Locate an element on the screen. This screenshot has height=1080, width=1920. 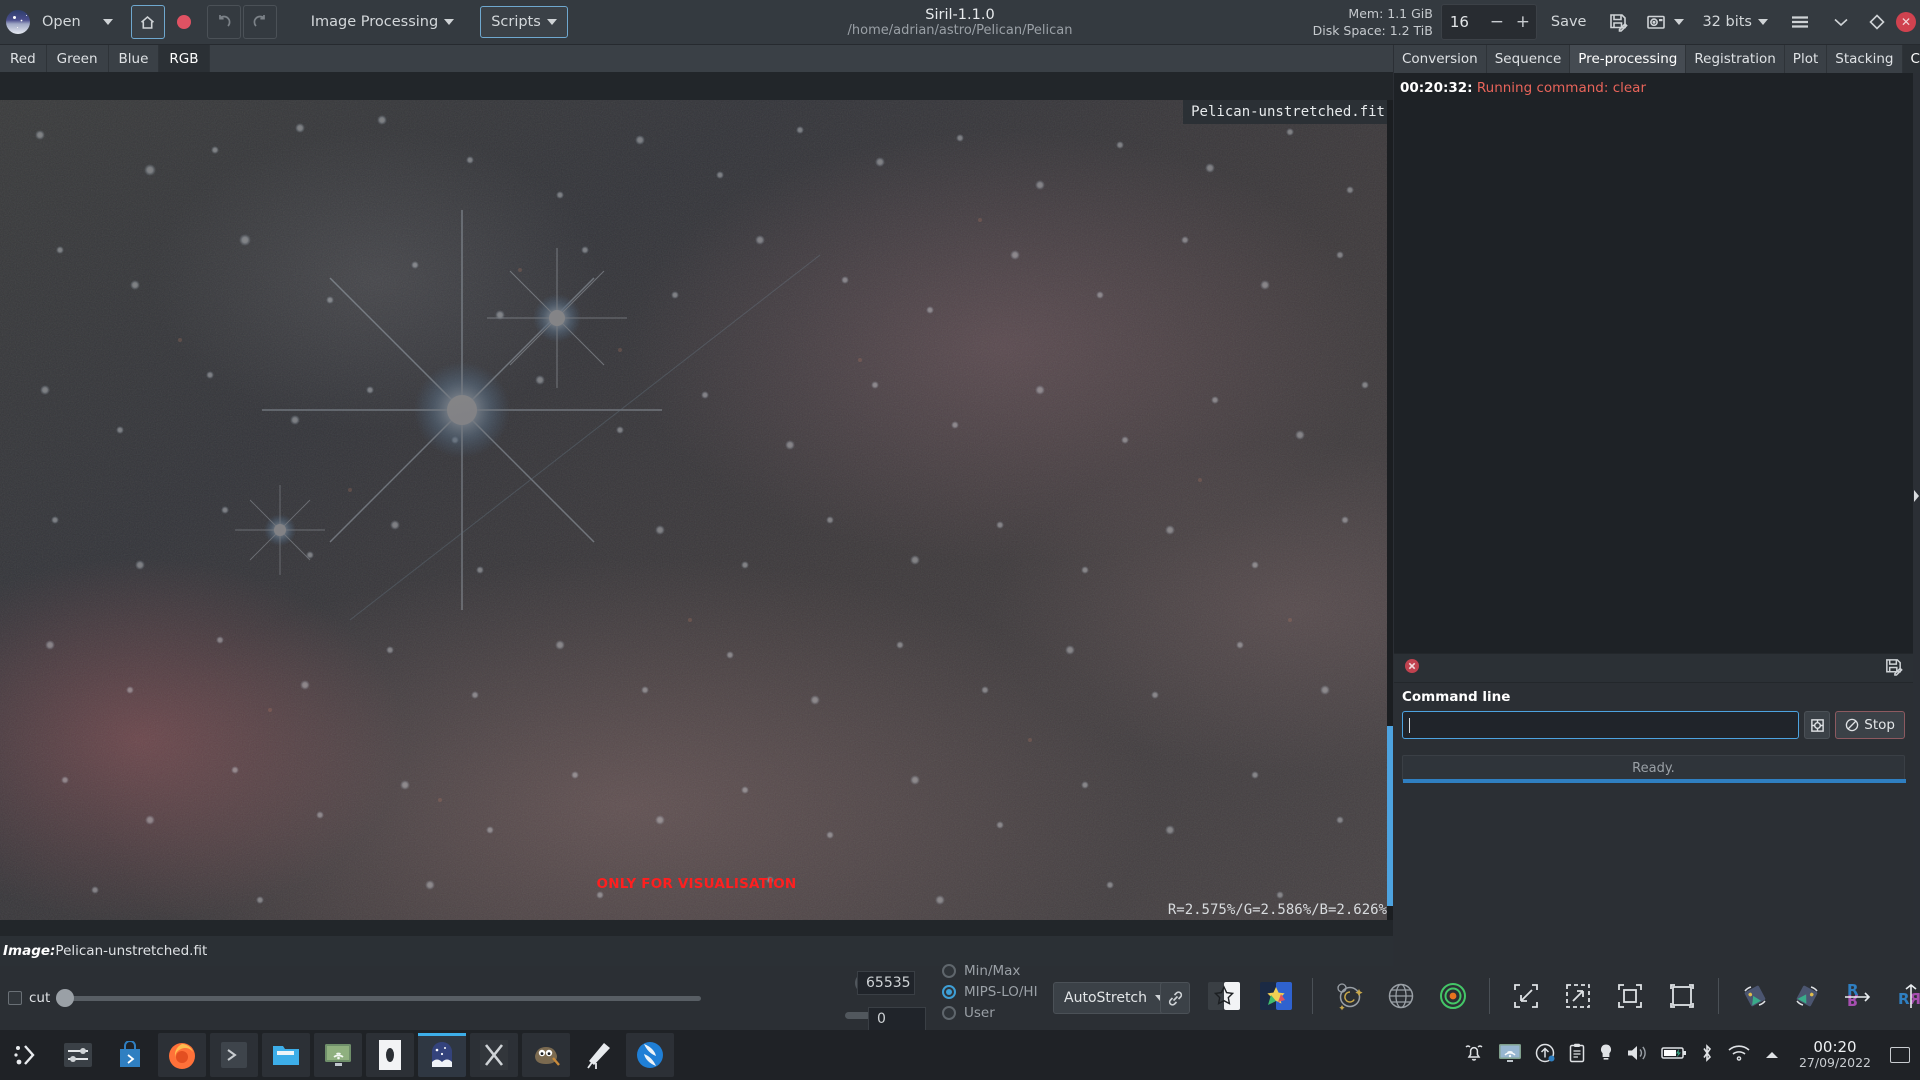
taskbar-terminal is located at coordinates (234, 1055).